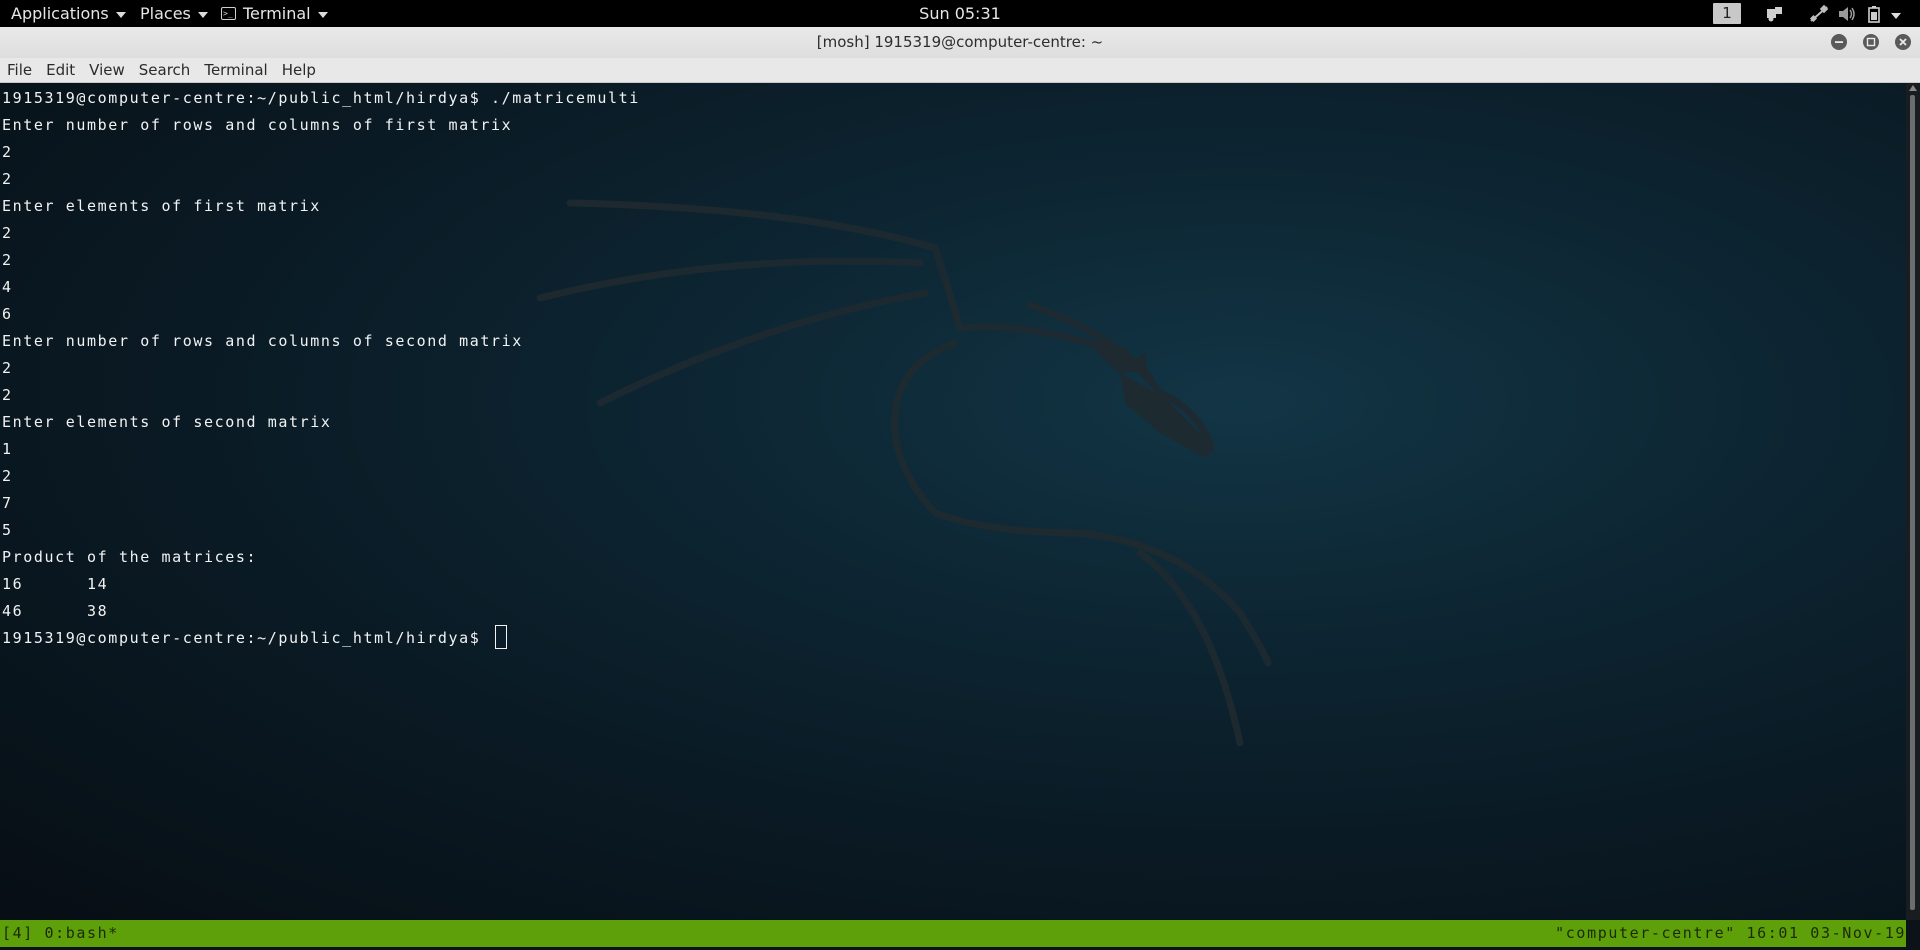 The width and height of the screenshot is (1920, 950). I want to click on tmux-status-right: "computer-centre" 16:01 03-Nov-19, so click(1730, 933).